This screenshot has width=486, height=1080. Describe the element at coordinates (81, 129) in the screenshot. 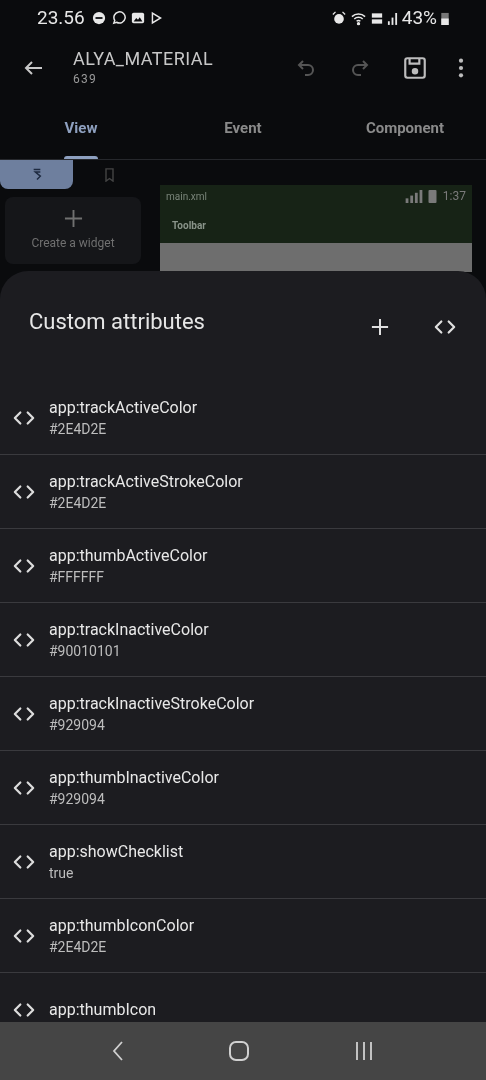

I see `tab: View` at that location.